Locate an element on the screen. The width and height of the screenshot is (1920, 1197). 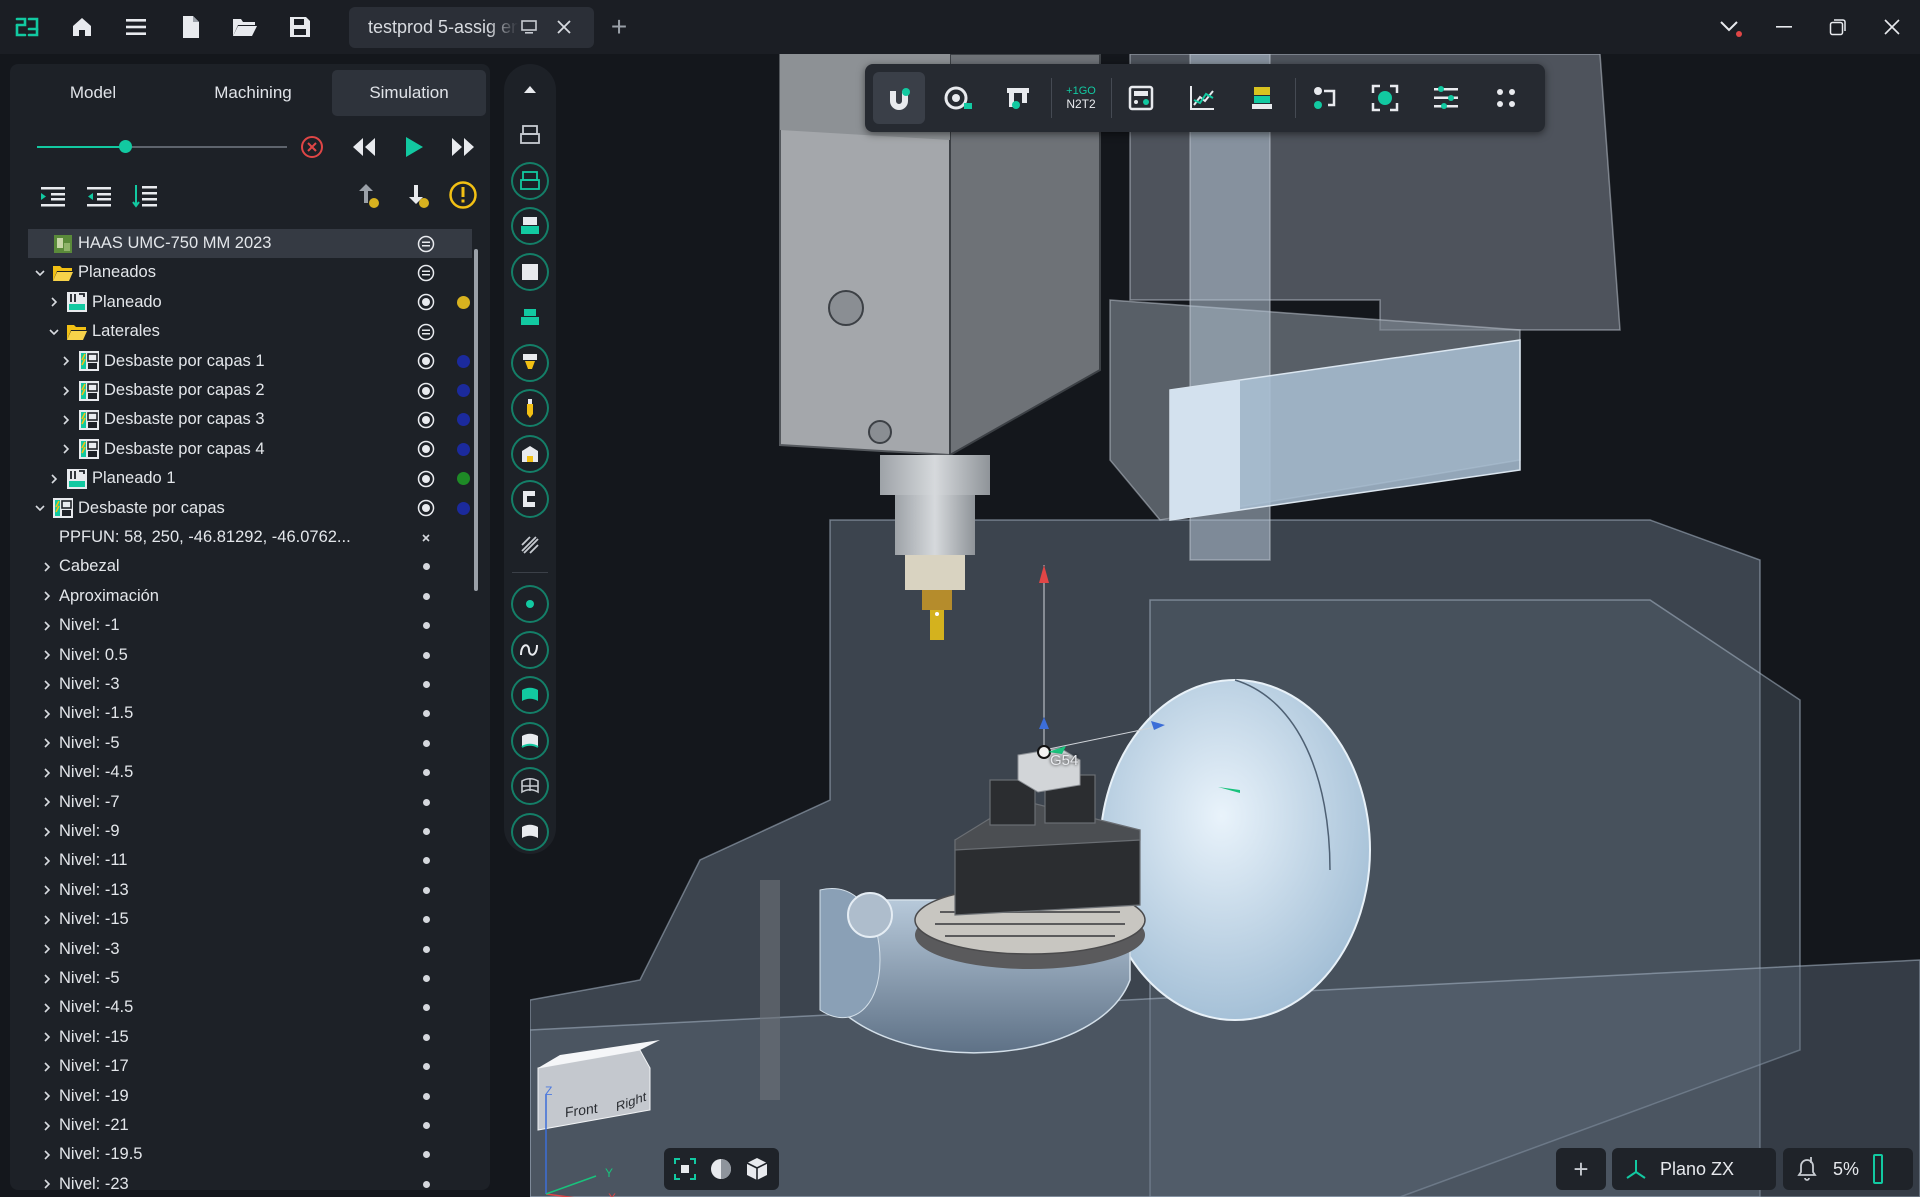
focus-selection-button is located at coordinates (1385, 98).